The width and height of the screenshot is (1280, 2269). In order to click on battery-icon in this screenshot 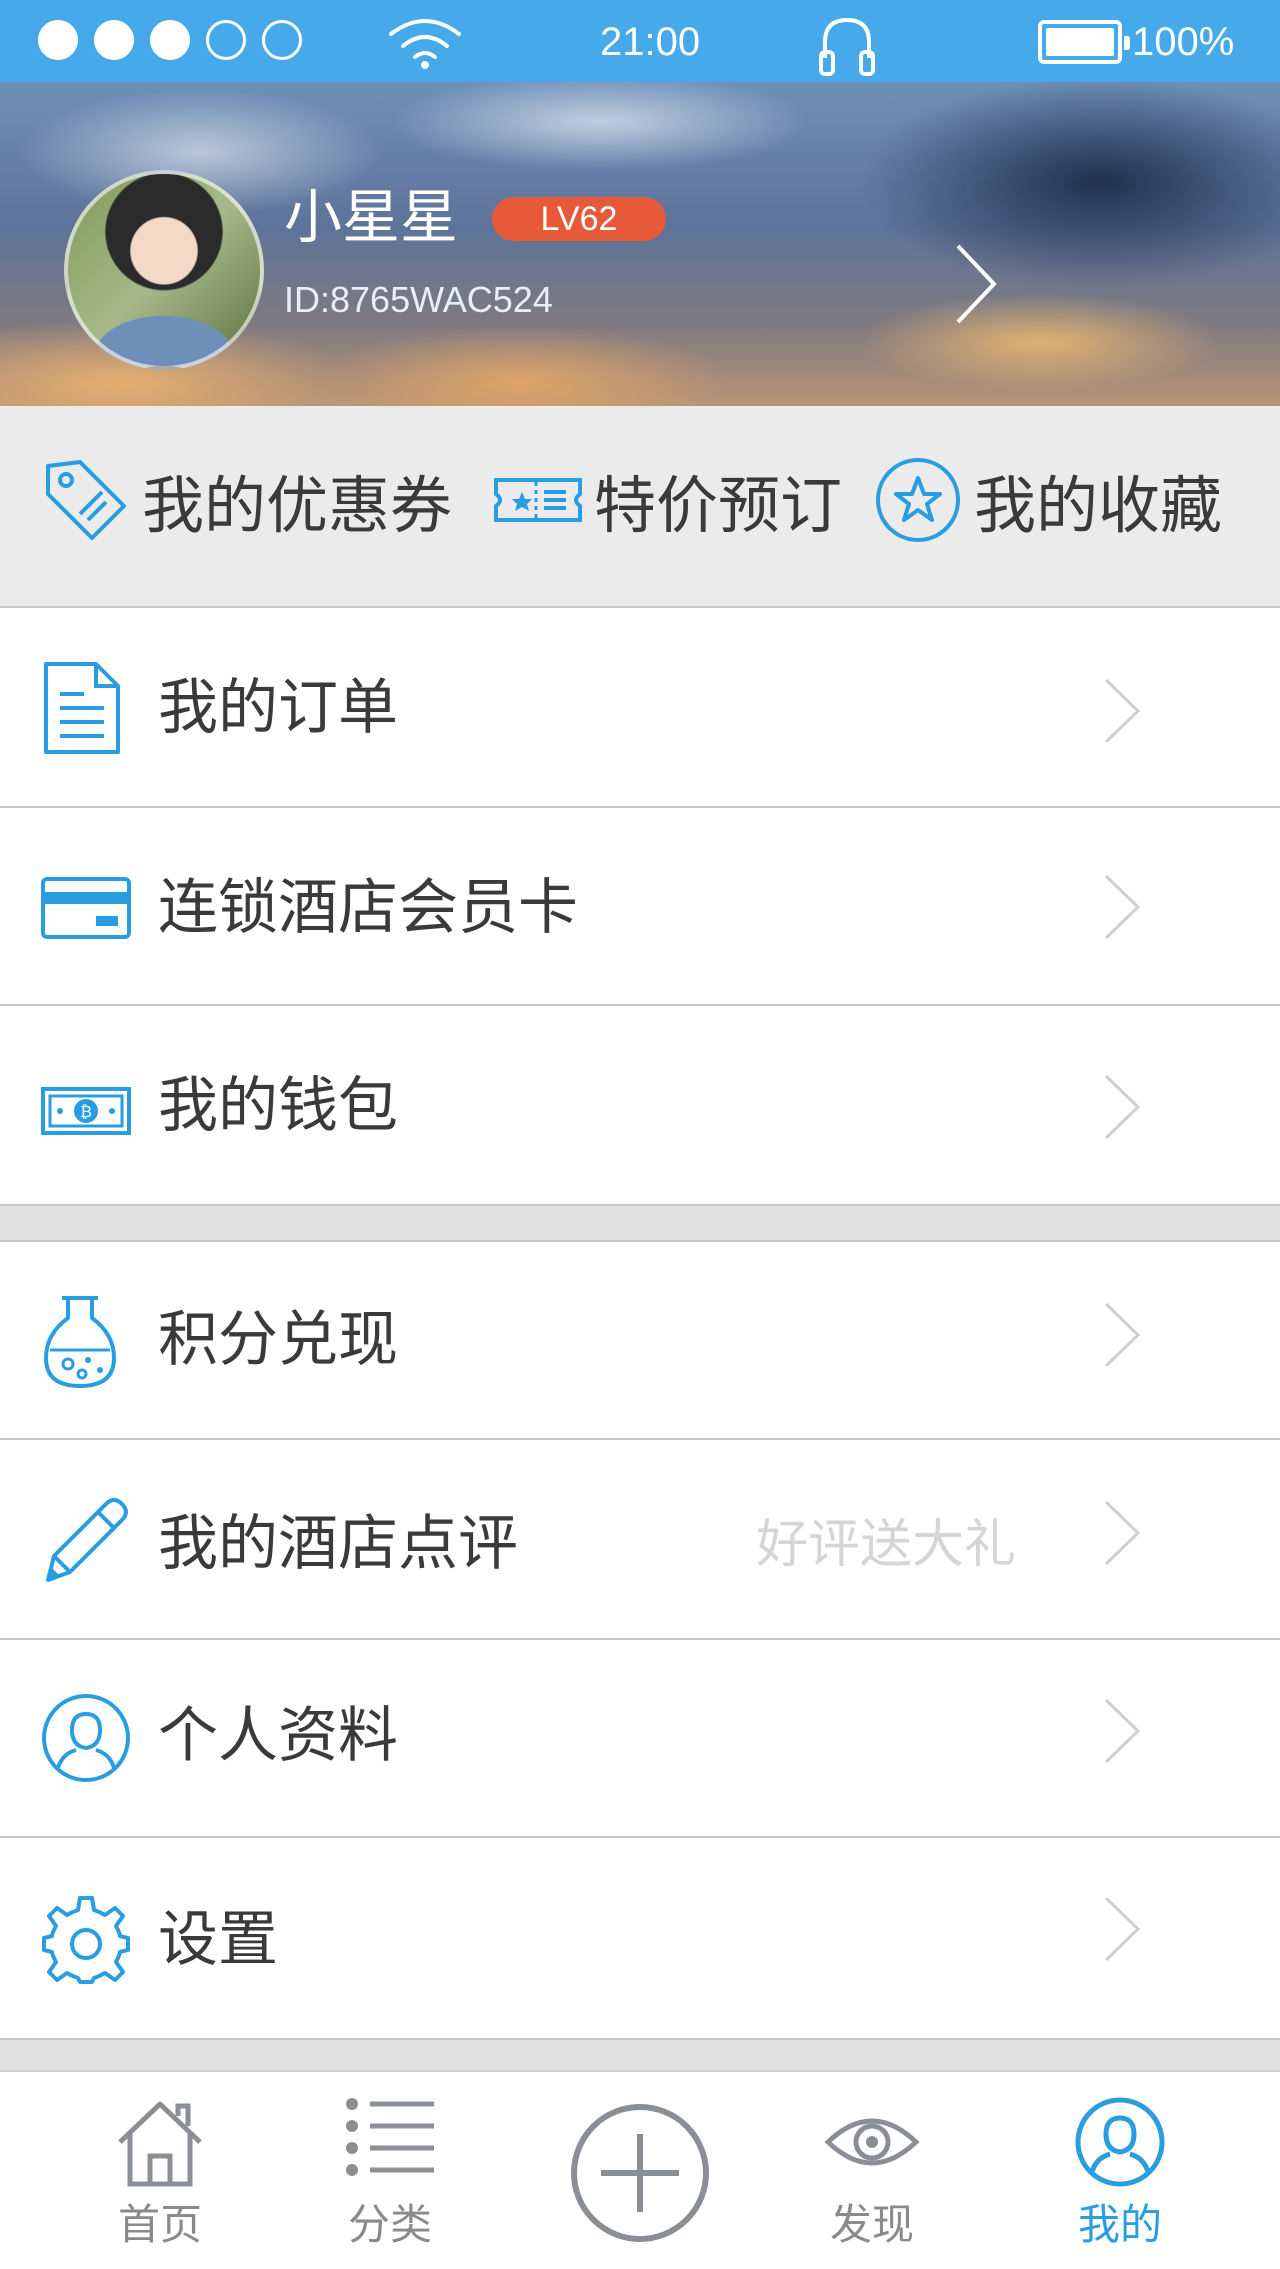, I will do `click(1084, 42)`.